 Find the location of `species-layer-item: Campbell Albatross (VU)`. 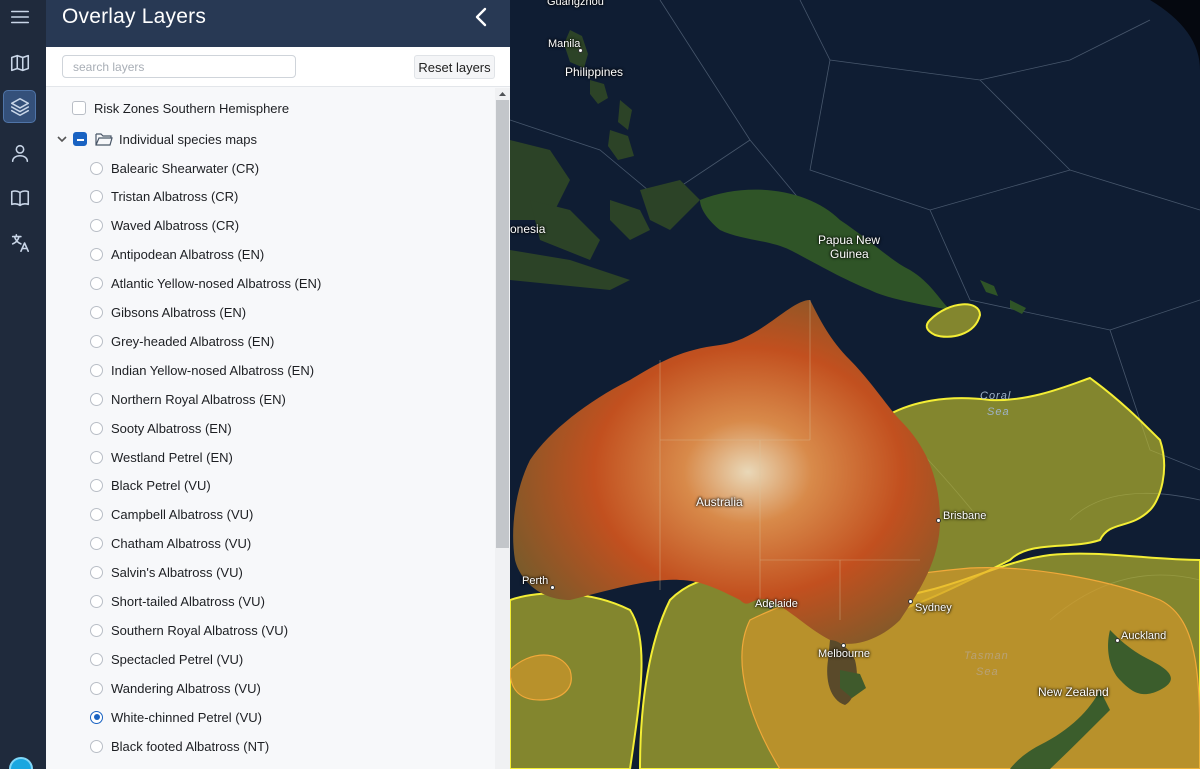

species-layer-item: Campbell Albatross (VU) is located at coordinates (171, 515).